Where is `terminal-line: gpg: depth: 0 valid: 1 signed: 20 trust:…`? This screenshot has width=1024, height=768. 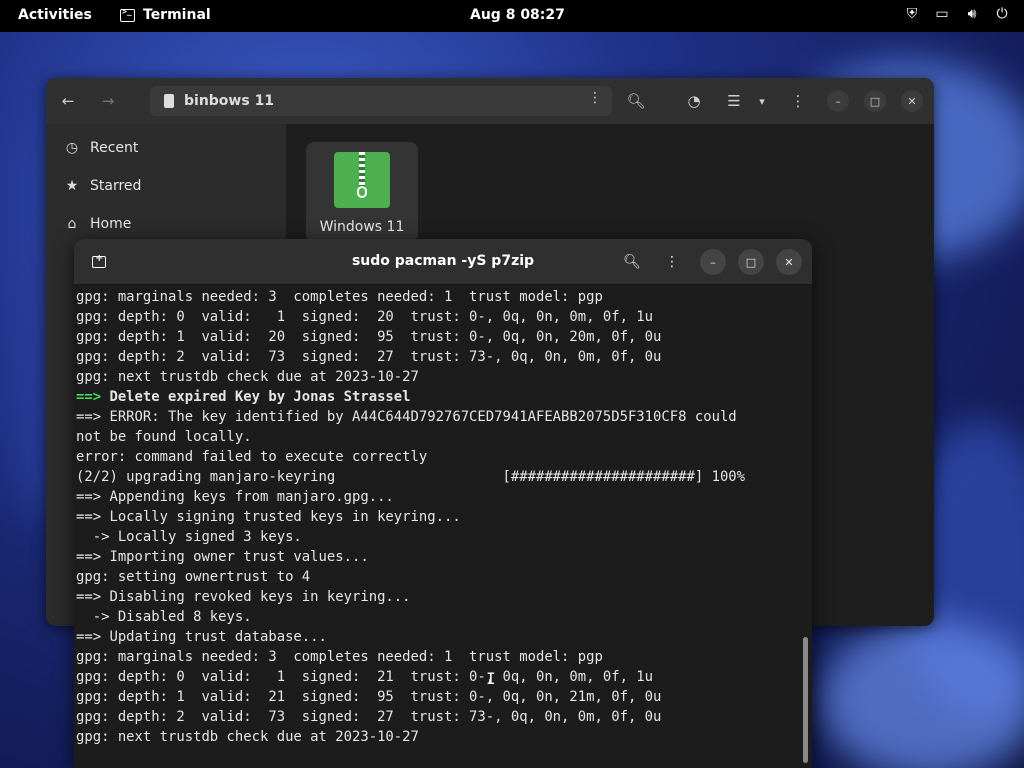
terminal-line: gpg: depth: 0 valid: 1 signed: 20 trust:… is located at coordinates (436, 317).